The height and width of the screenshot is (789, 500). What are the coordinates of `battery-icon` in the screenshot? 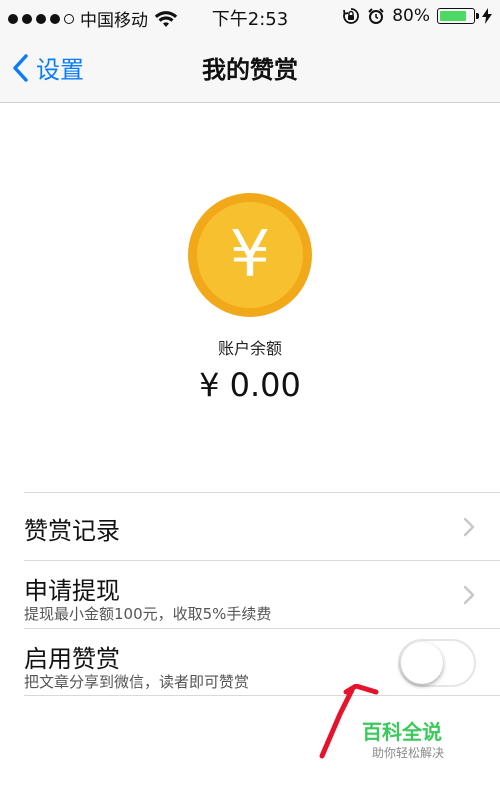 It's located at (458, 16).